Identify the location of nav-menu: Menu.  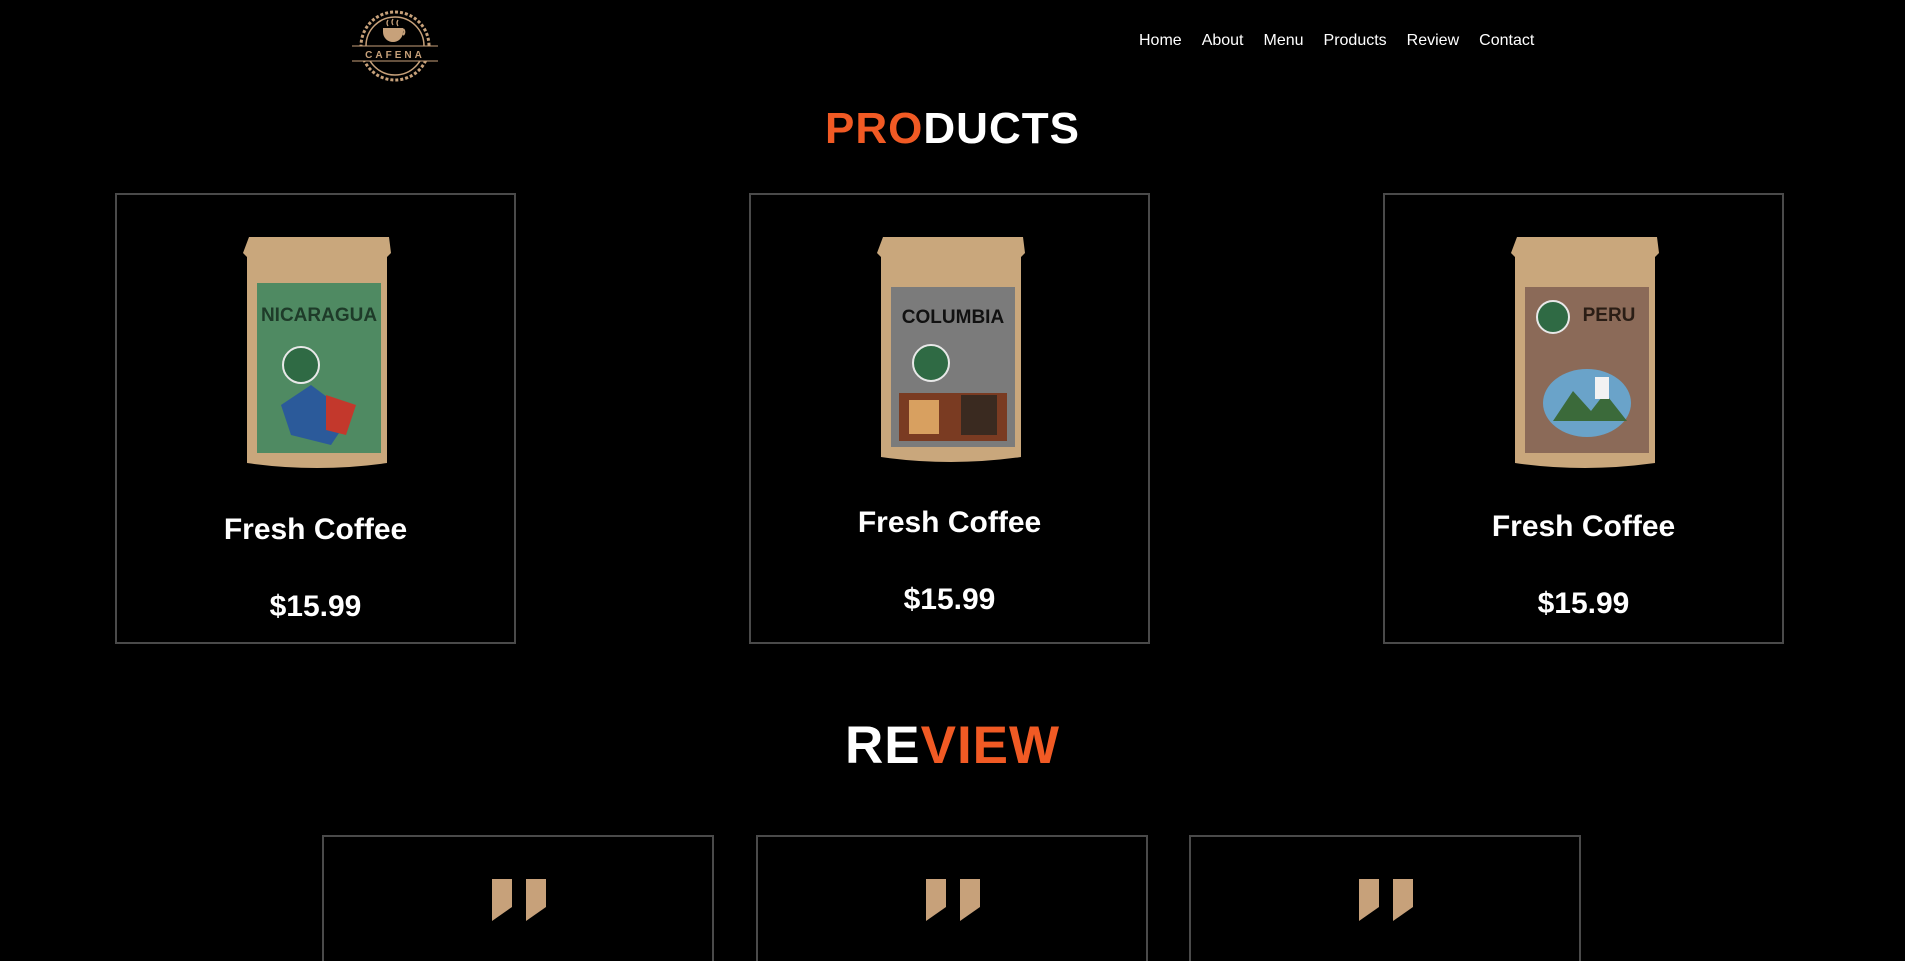
(1284, 41).